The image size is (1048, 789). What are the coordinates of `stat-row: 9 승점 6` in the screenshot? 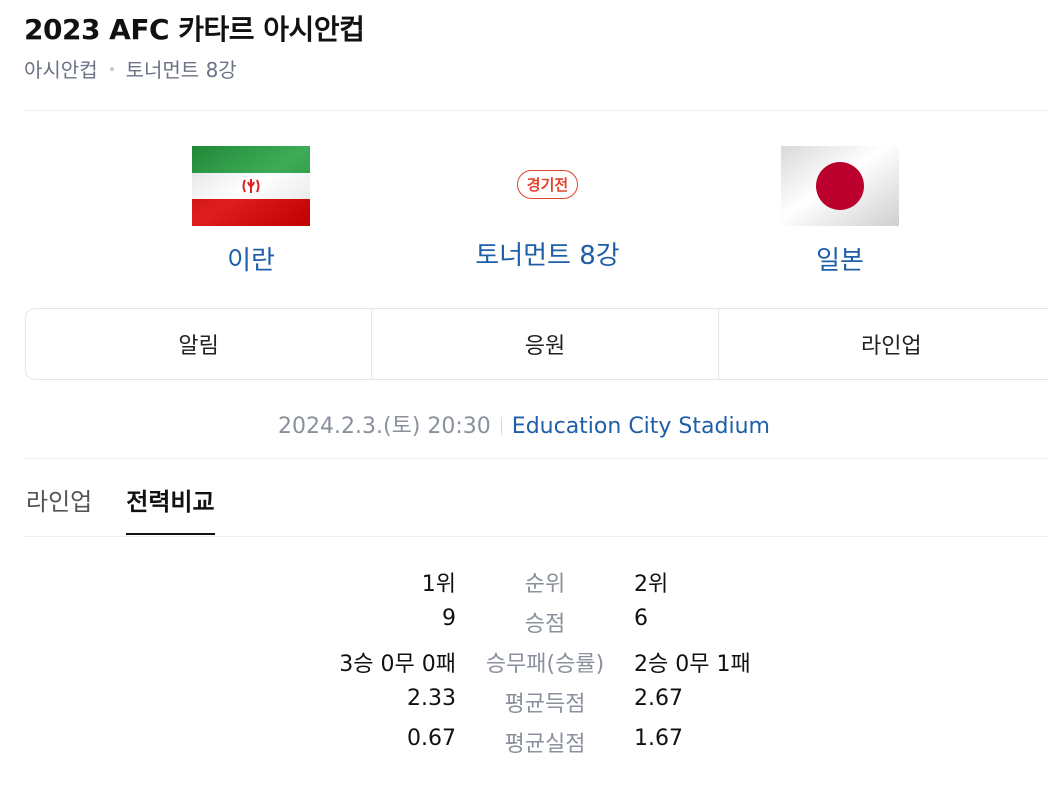 It's located at (524, 626).